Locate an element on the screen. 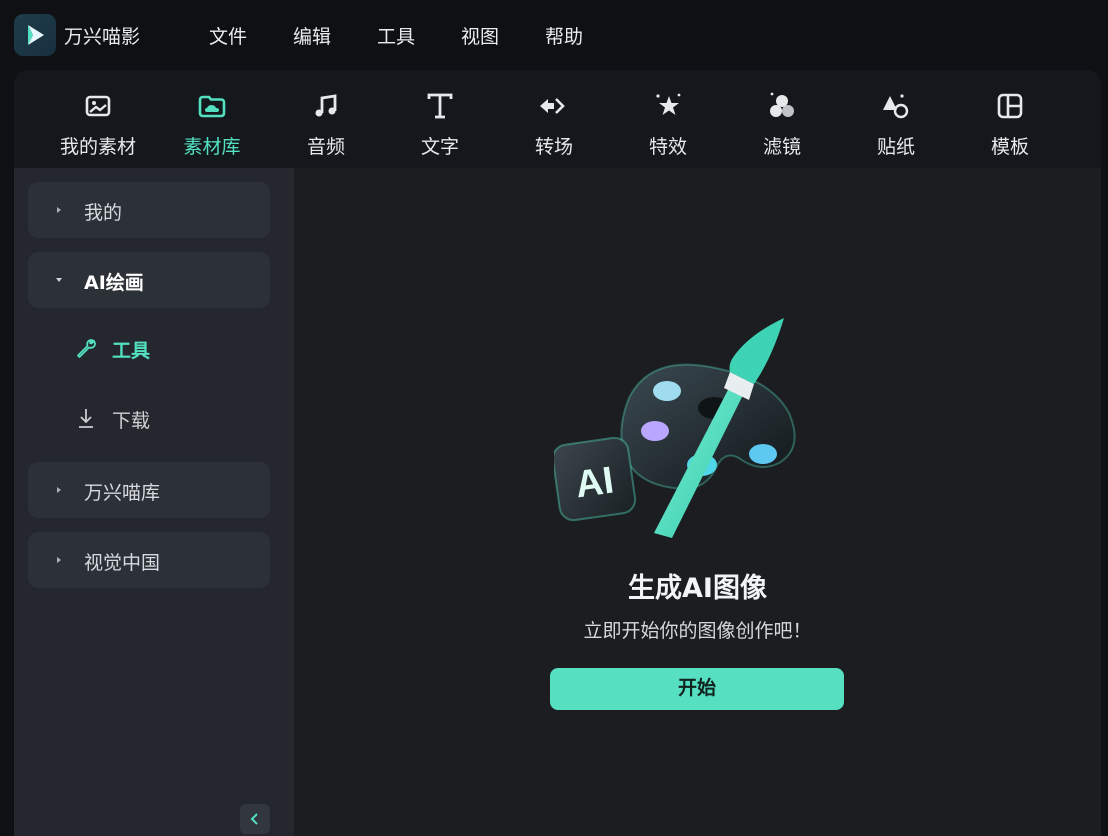 The width and height of the screenshot is (1108, 836). folder-cloud-icon is located at coordinates (212, 106).